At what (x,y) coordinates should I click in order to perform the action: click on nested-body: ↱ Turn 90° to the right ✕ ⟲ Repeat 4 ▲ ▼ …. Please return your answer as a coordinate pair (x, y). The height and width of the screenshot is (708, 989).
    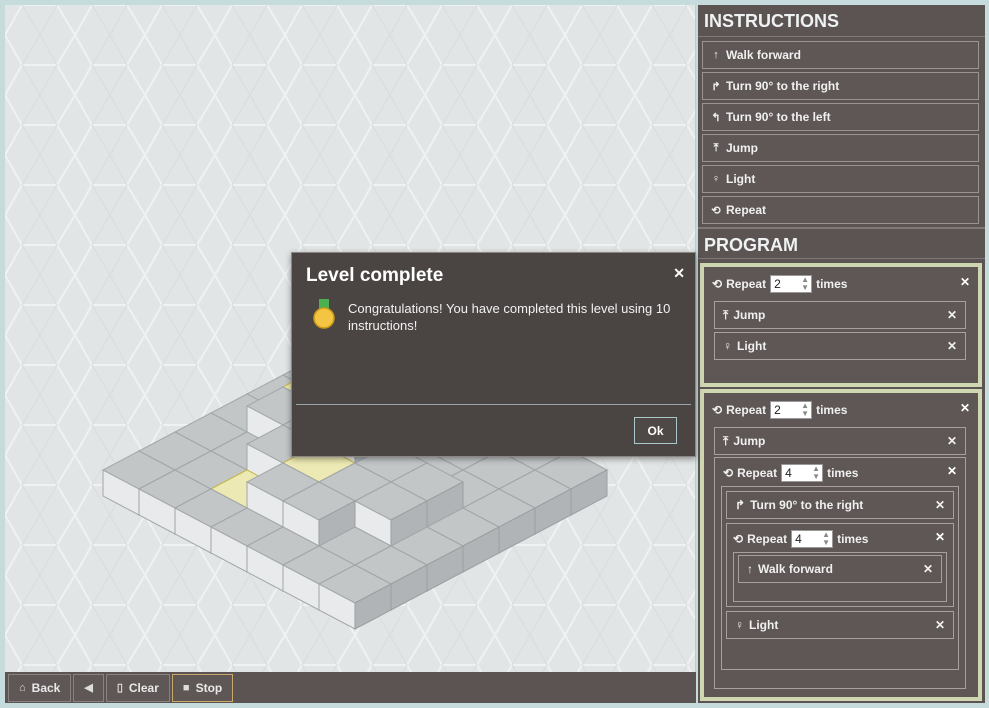
    Looking at the image, I should click on (840, 578).